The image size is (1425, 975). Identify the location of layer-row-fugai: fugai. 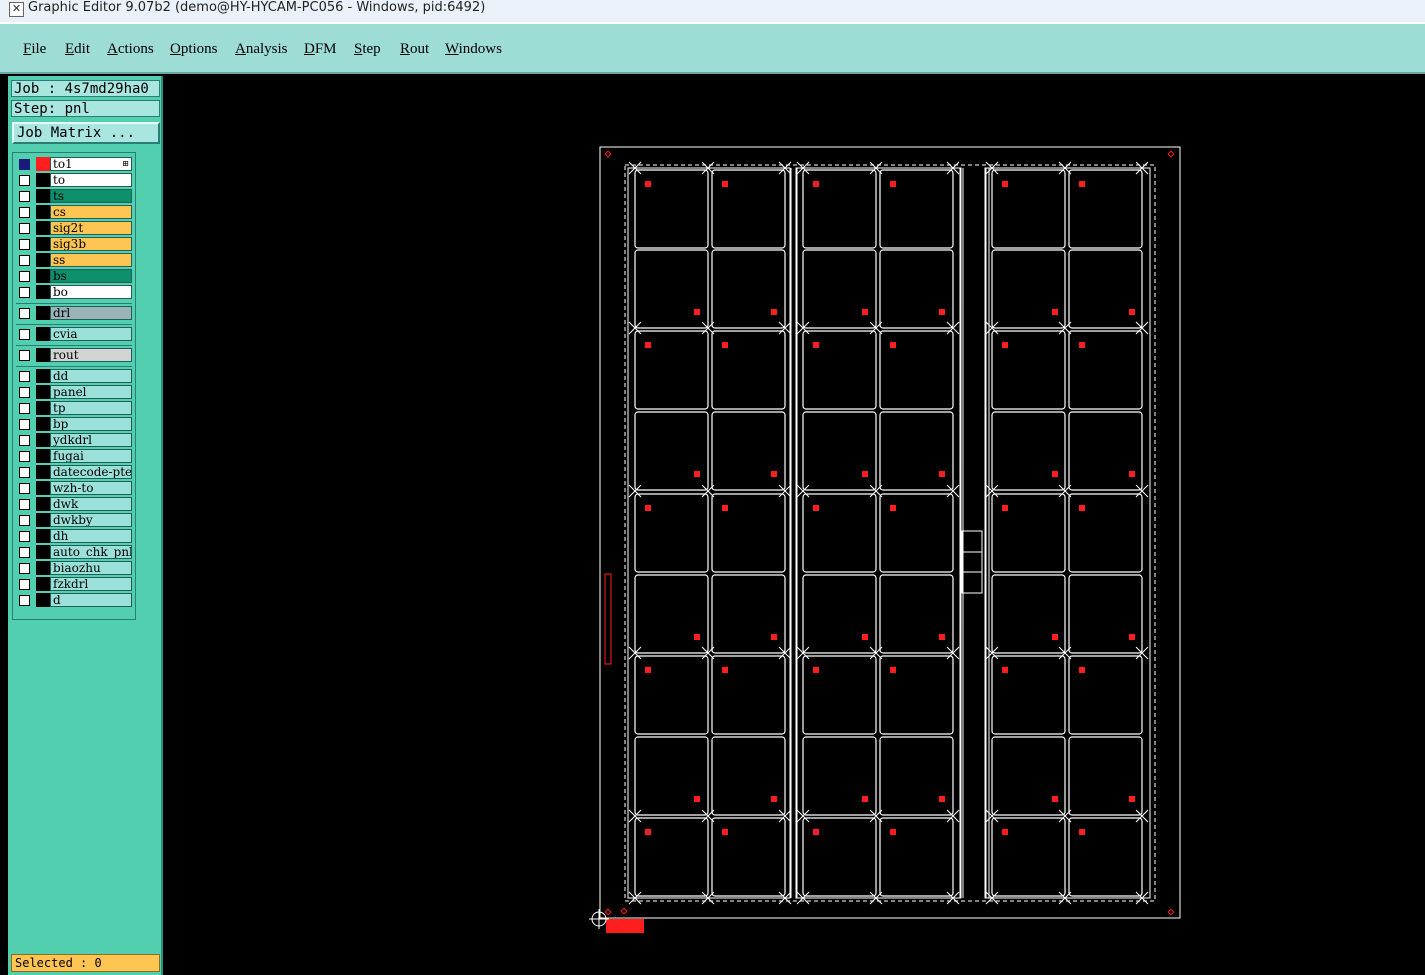
(74, 456).